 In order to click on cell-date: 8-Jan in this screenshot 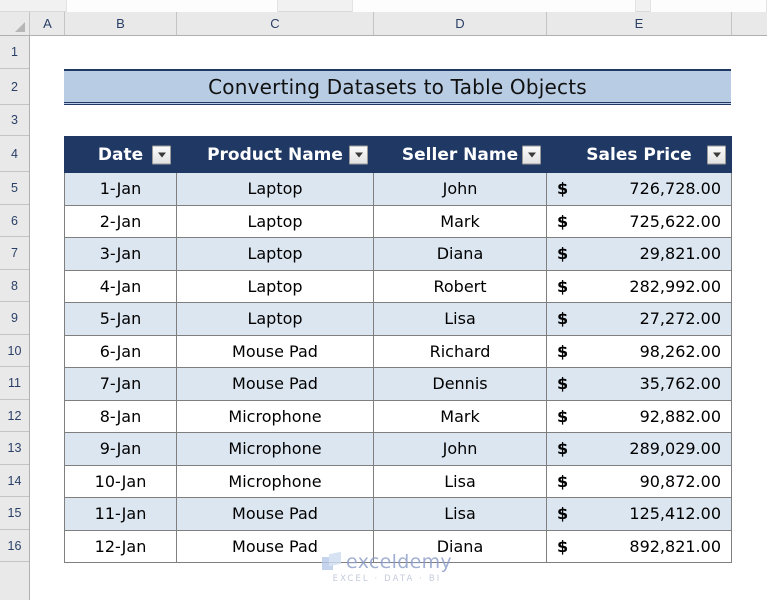, I will do `click(120, 416)`.